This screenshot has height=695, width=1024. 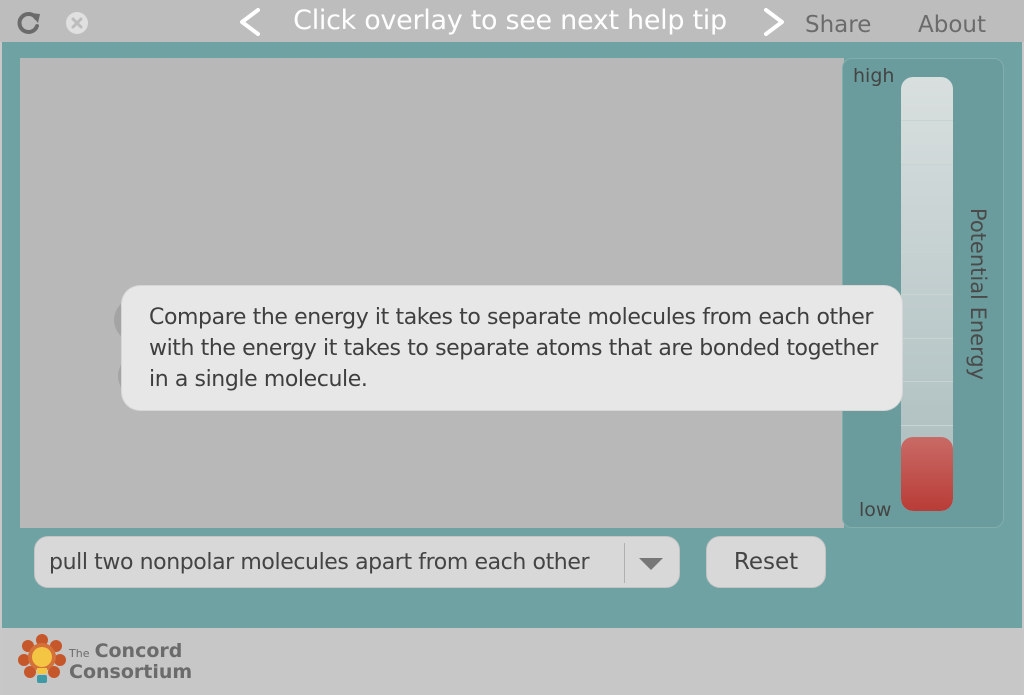 I want to click on logo-the-text: The, so click(x=79, y=653).